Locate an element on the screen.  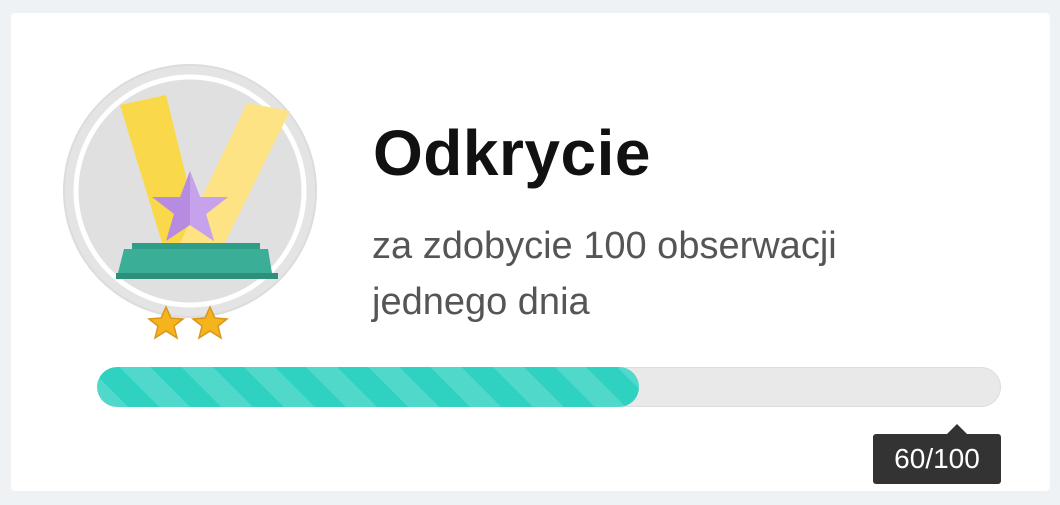
achievement-title: Odkrycie is located at coordinates (512, 153).